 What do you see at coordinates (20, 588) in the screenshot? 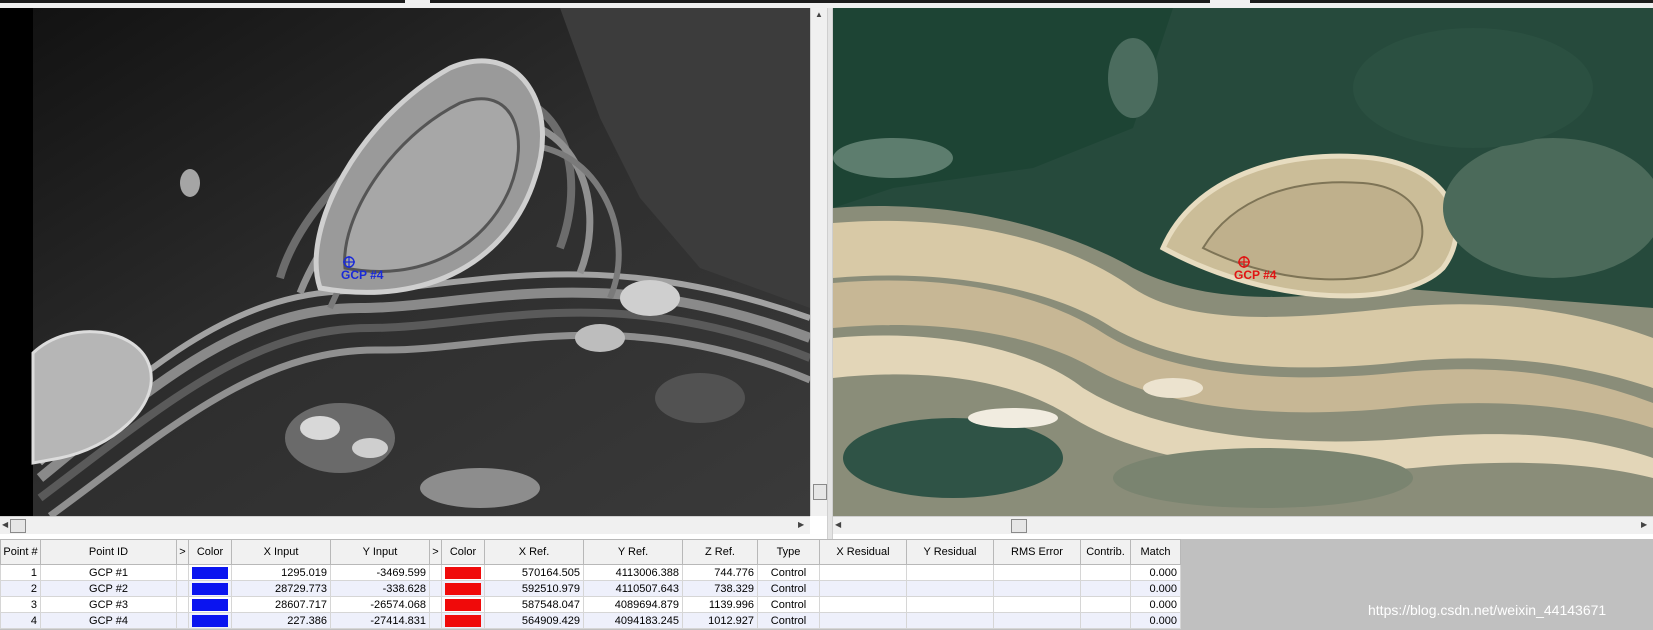
I see `cell-point-num: 2` at bounding box center [20, 588].